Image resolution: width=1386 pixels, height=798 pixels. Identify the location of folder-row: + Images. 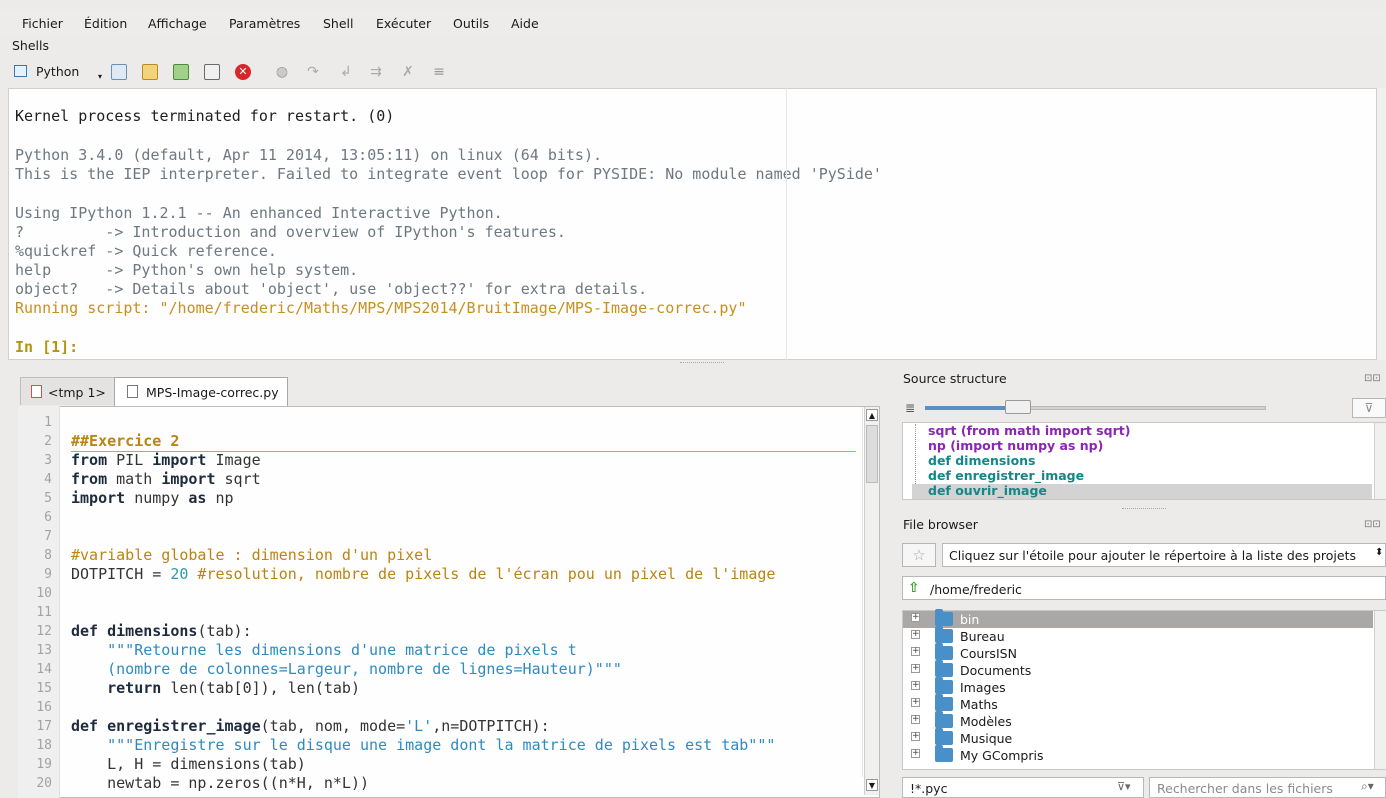
(1138, 686).